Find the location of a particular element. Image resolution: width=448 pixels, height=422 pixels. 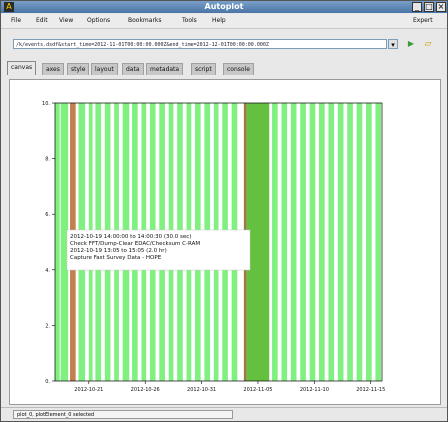

menu-file: File is located at coordinates (16, 21).